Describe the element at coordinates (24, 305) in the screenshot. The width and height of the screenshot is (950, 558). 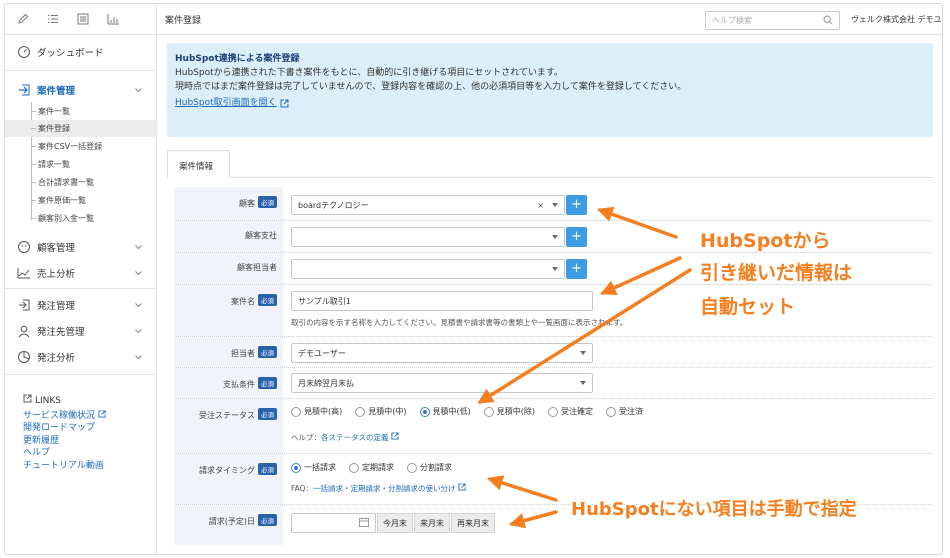
I see `login-icon` at that location.